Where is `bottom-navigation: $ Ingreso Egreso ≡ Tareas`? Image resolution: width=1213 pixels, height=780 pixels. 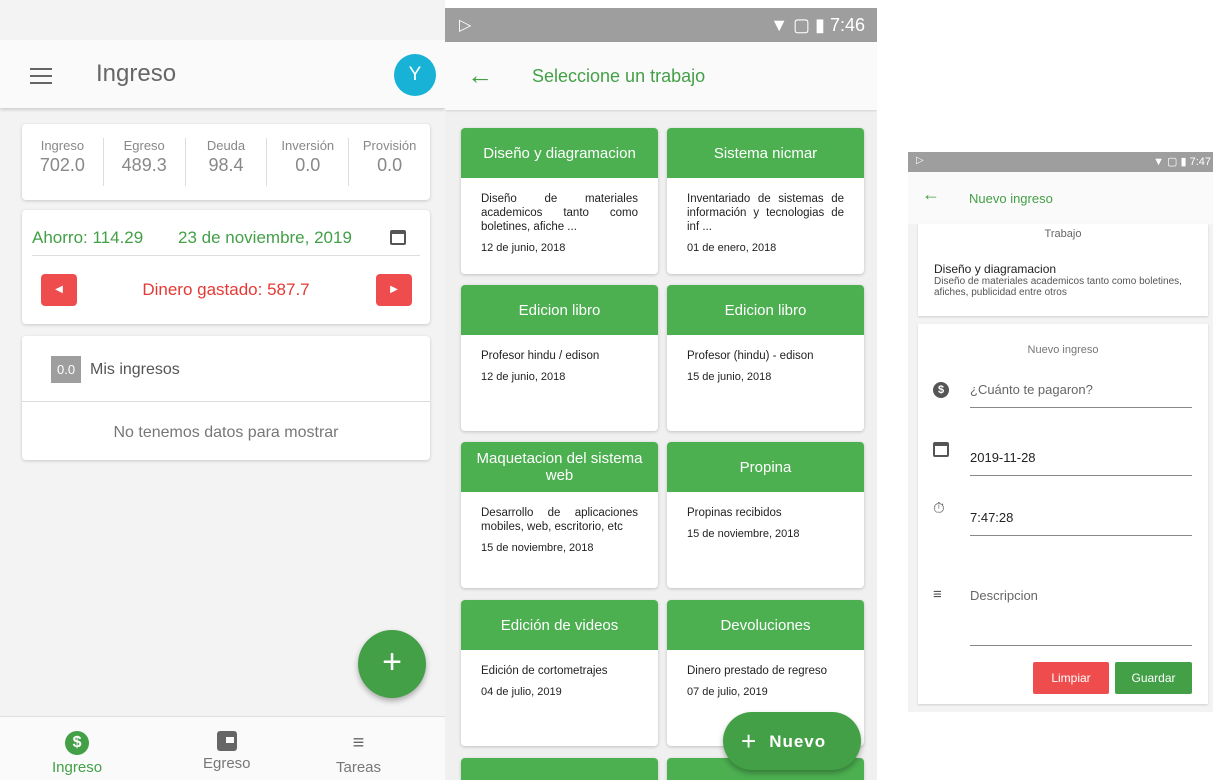
bottom-navigation: $ Ingreso Egreso ≡ Tareas is located at coordinates (222, 748).